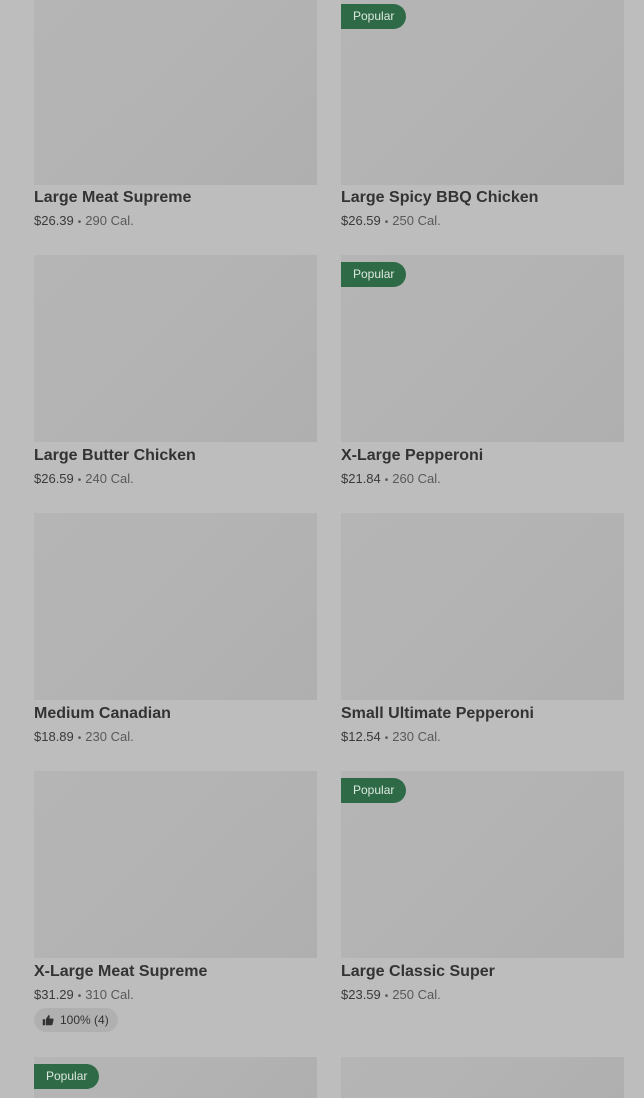 Image resolution: width=644 pixels, height=1098 pixels. What do you see at coordinates (109, 478) in the screenshot?
I see `item-calories: 240 Cal.` at bounding box center [109, 478].